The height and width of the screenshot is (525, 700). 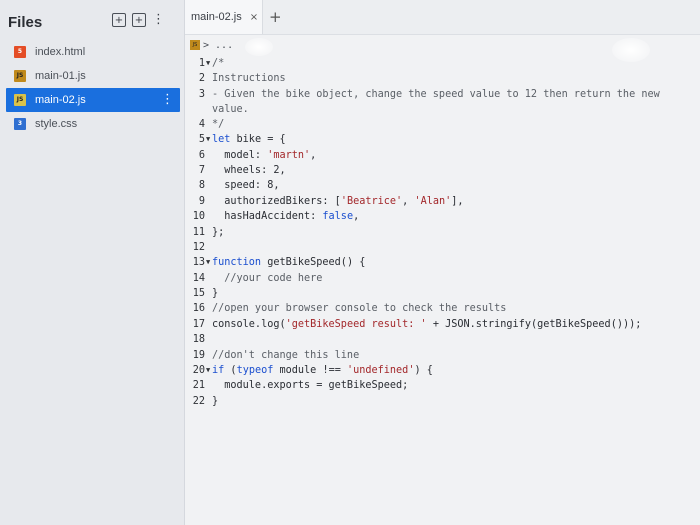 I want to click on file-item-index-html: 5 index.html, so click(x=92, y=52).